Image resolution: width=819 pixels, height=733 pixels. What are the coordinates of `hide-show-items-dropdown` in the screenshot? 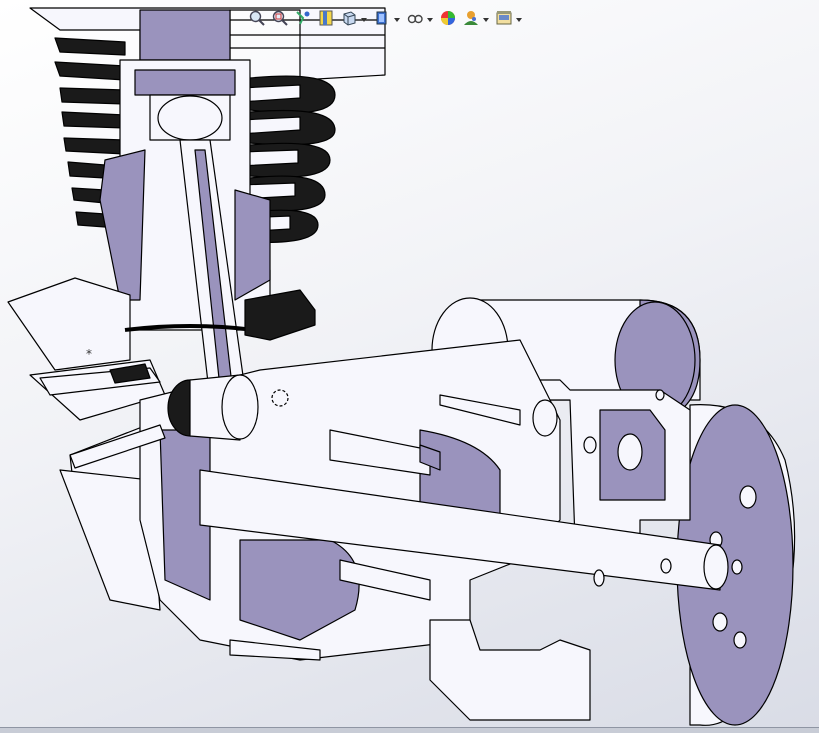 It's located at (431, 18).